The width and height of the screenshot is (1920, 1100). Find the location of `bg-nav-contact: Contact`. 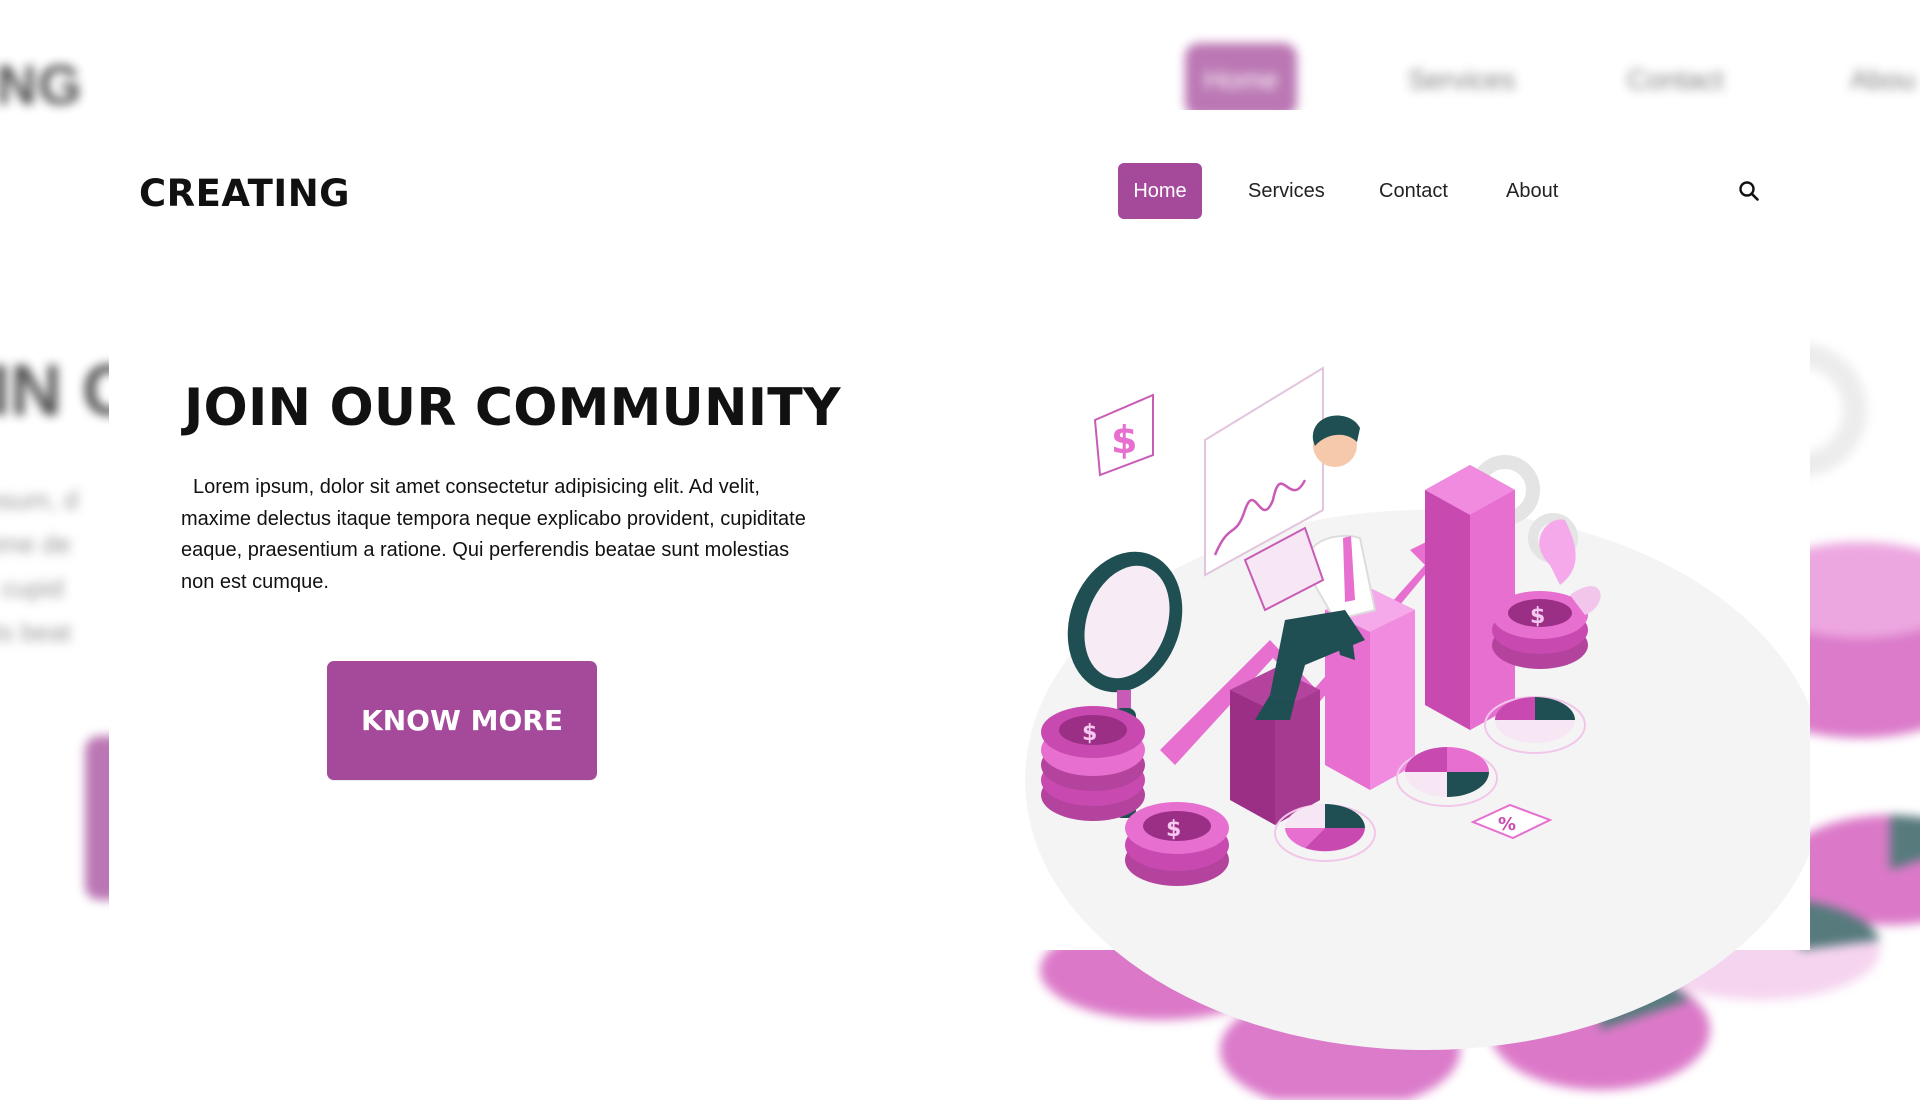

bg-nav-contact: Contact is located at coordinates (1675, 79).